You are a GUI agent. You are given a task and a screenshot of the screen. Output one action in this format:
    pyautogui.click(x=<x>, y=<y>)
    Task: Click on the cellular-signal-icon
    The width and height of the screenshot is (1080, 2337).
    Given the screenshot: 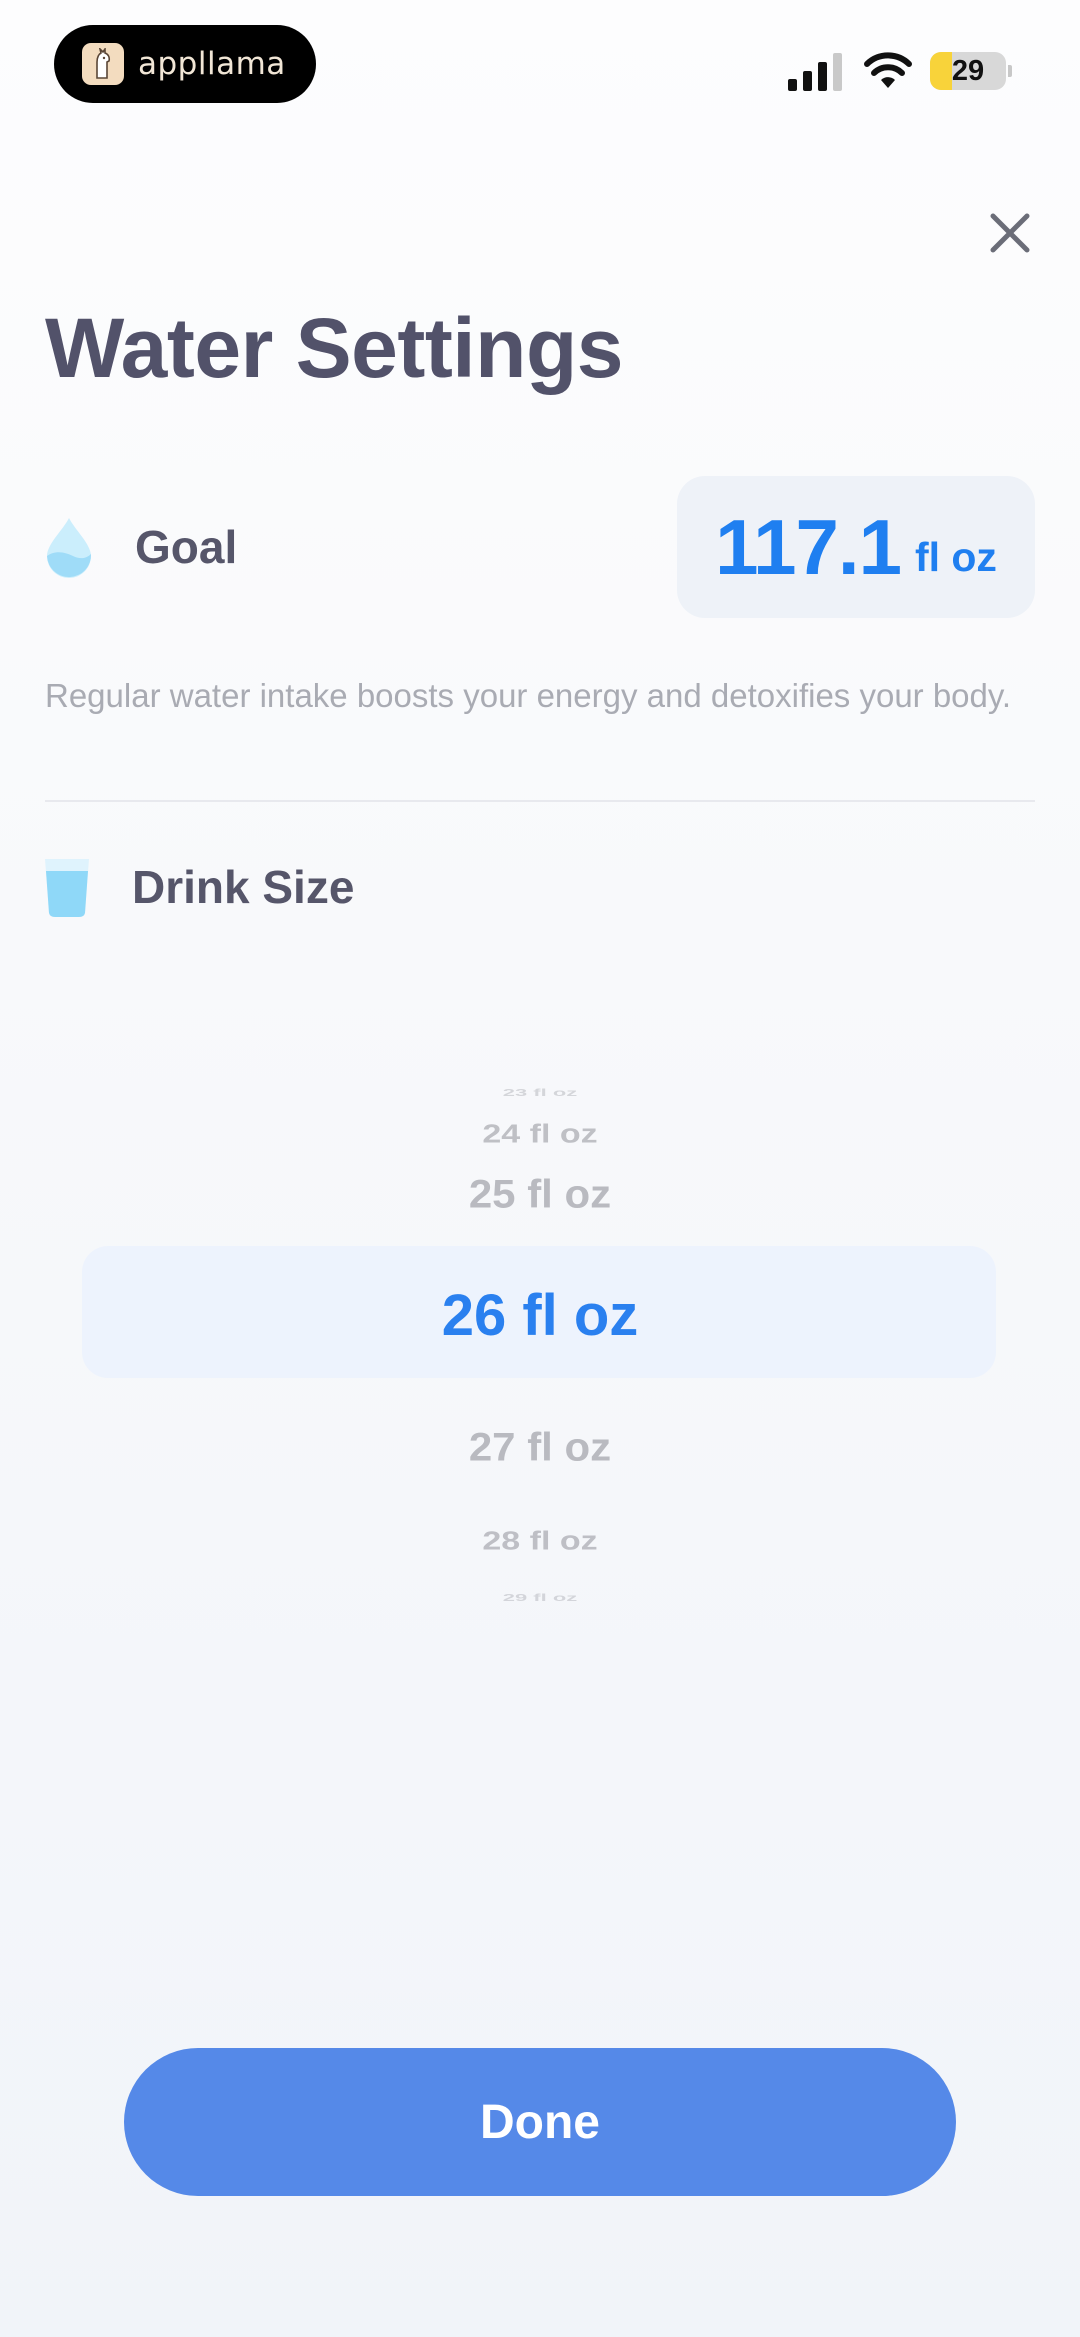 What is the action you would take?
    pyautogui.click(x=815, y=72)
    